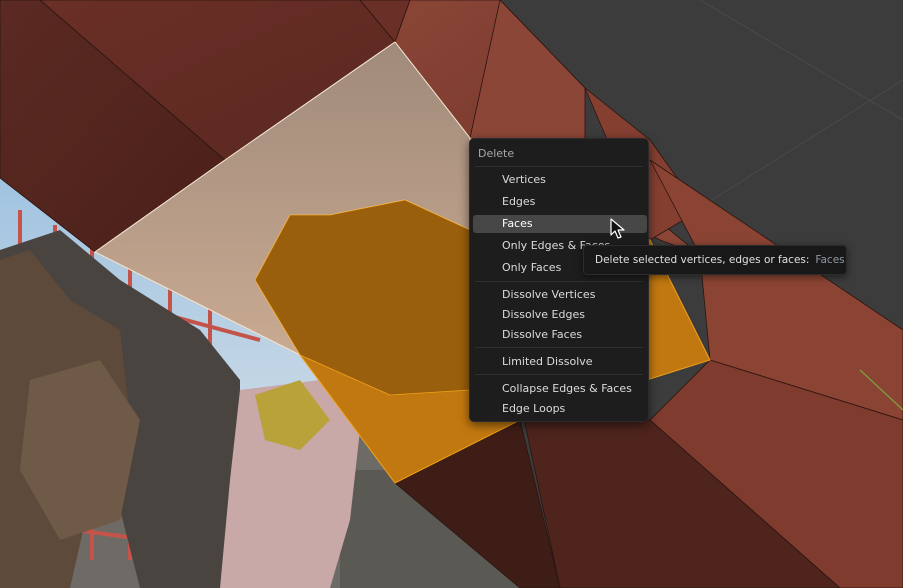  I want to click on menu-item-edge-loops: Edge Loops, so click(560, 409).